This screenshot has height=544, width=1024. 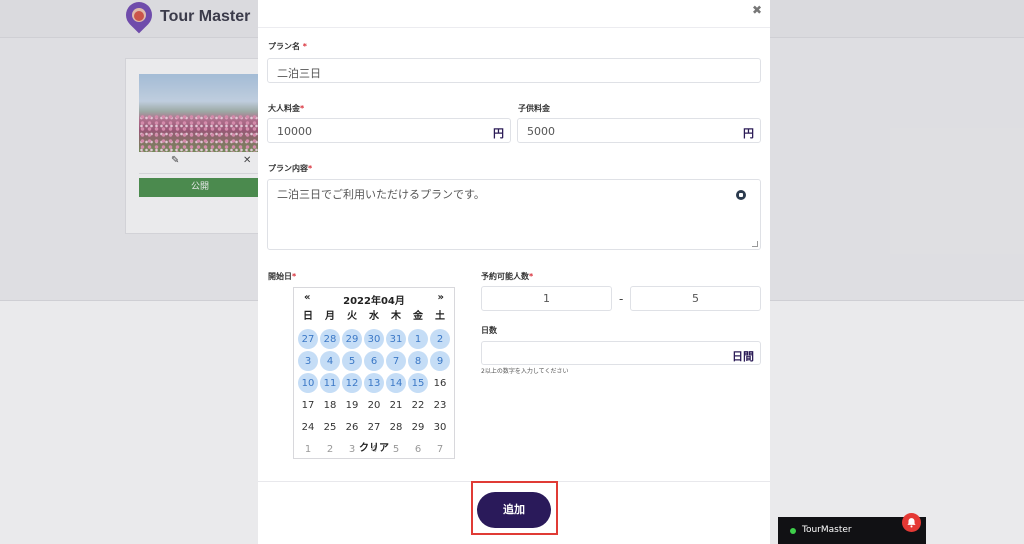 What do you see at coordinates (440, 339) in the screenshot?
I see `calendar-day: 2` at bounding box center [440, 339].